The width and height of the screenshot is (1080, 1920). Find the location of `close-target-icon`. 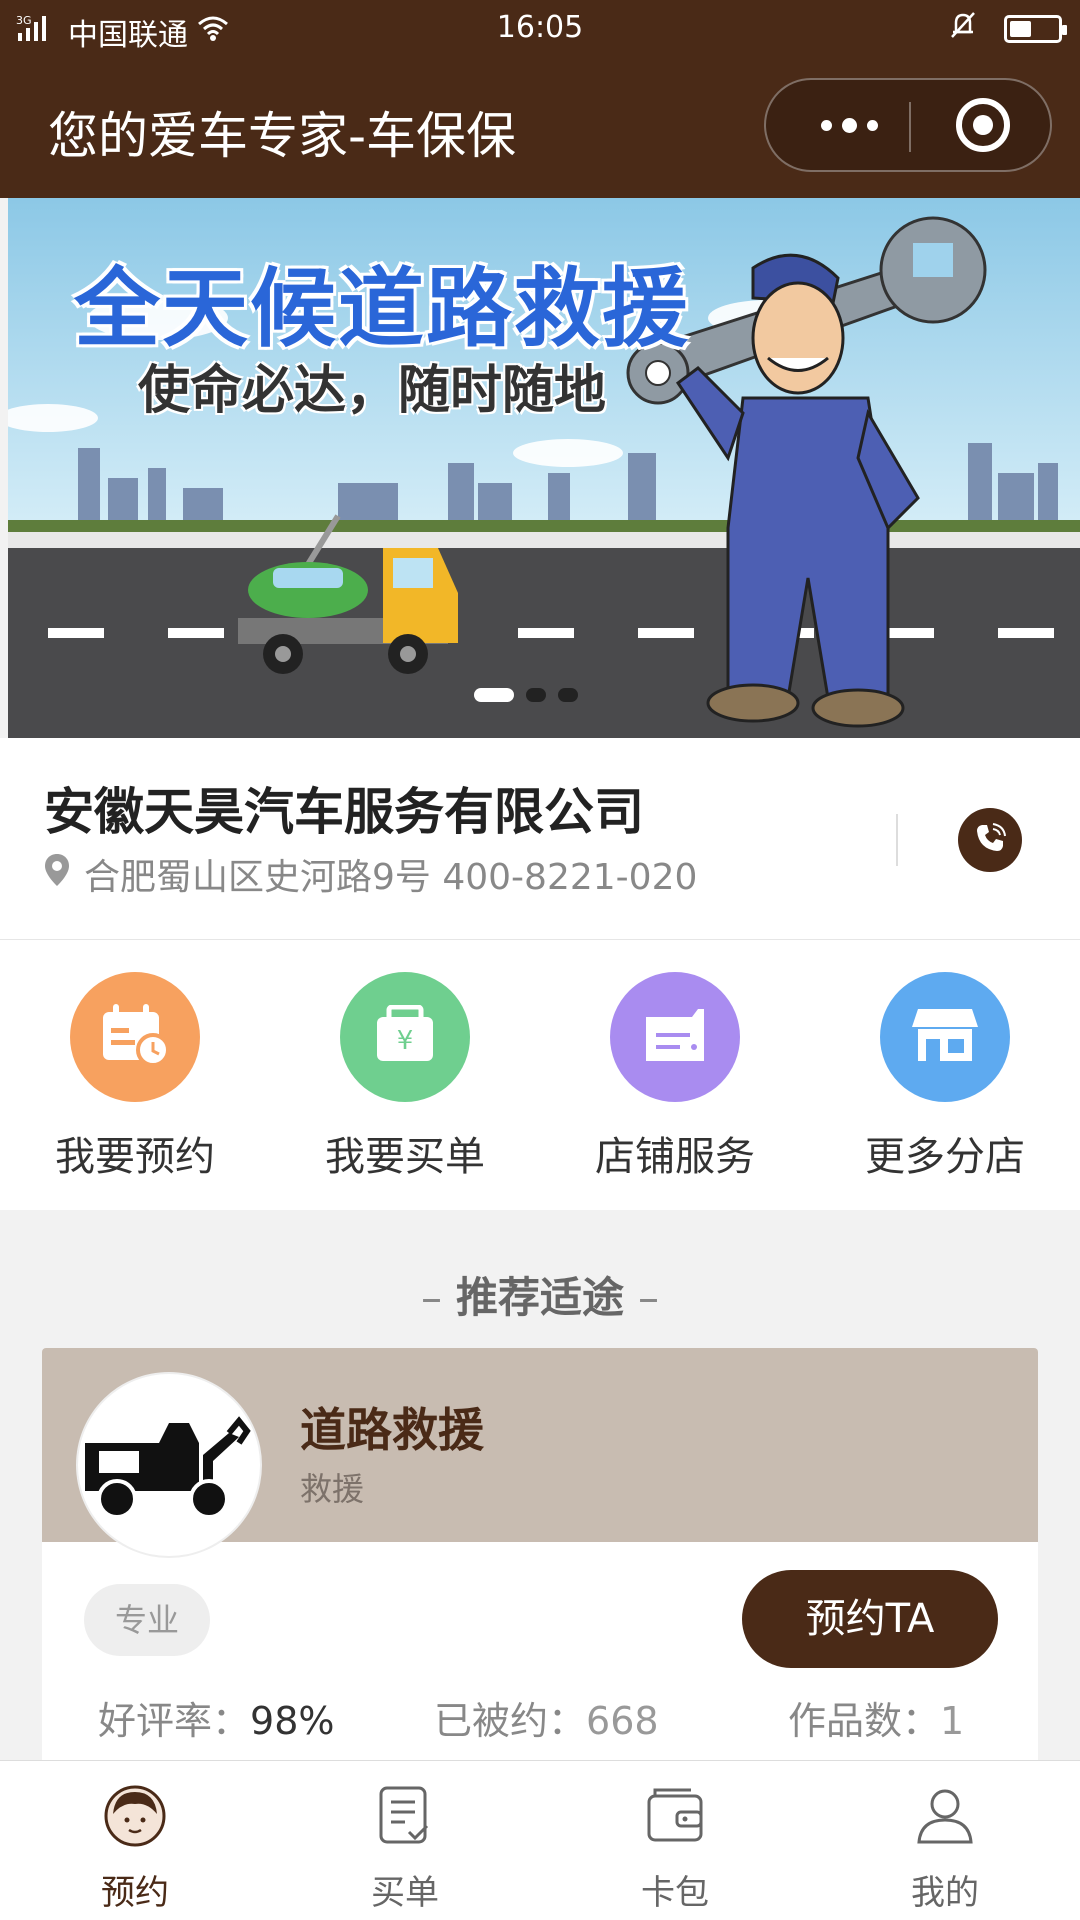

close-target-icon is located at coordinates (983, 125).